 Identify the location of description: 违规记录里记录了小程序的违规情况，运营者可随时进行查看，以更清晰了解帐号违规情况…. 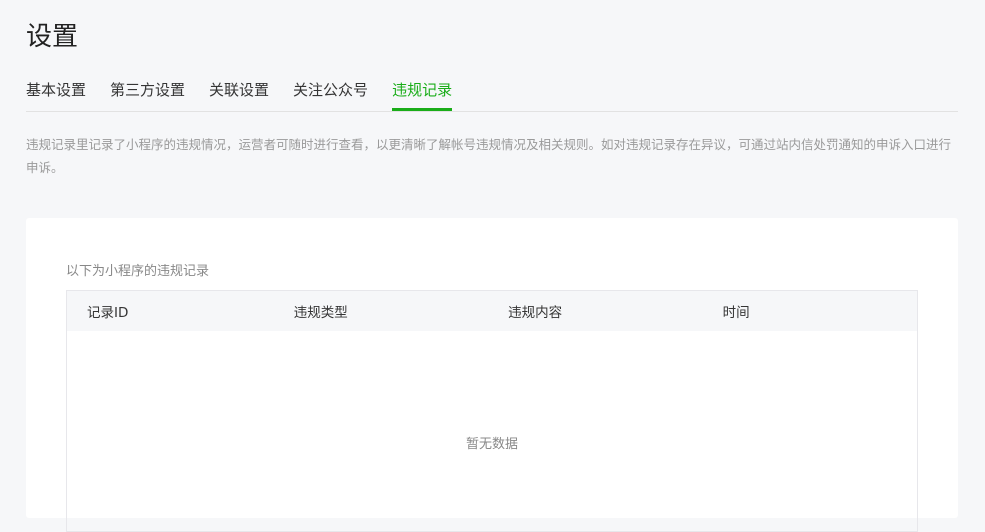
(489, 156).